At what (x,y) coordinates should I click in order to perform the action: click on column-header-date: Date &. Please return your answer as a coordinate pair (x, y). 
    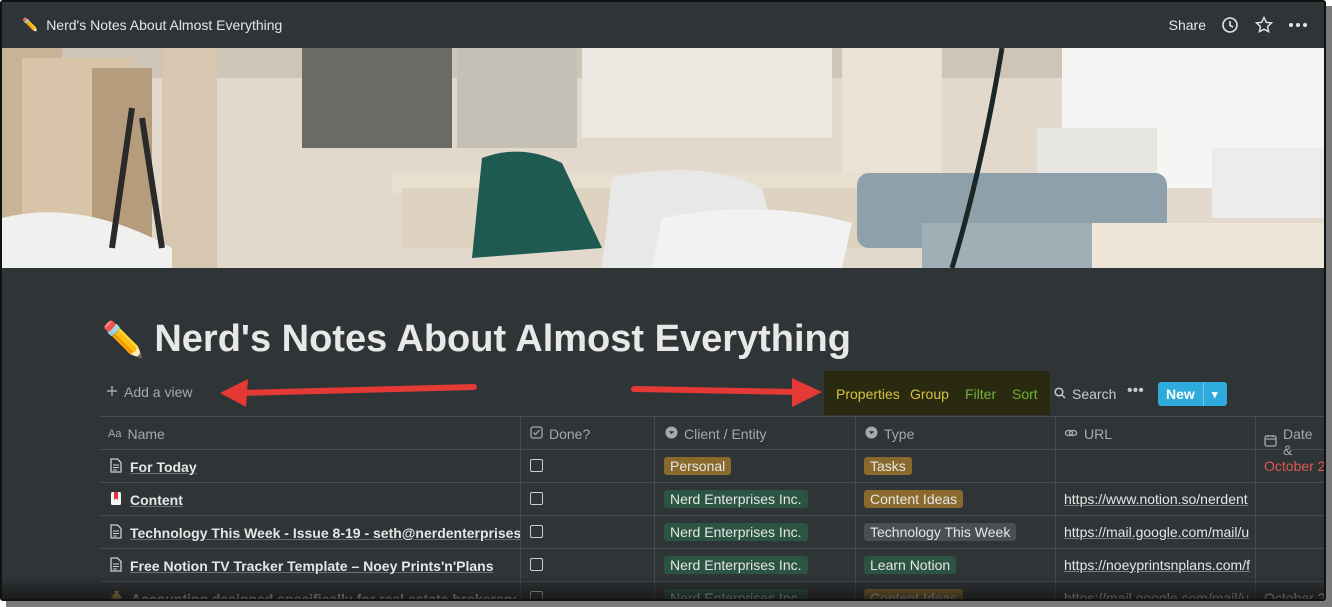
    Looking at the image, I should click on (1294, 442).